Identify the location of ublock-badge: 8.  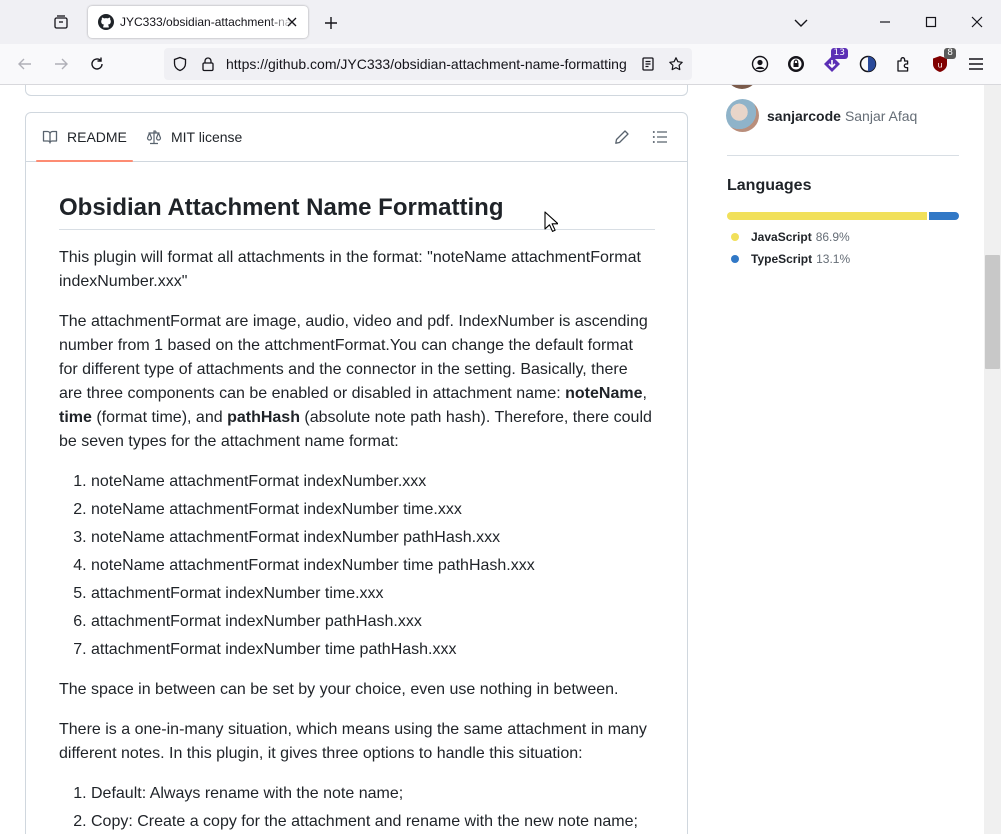
(950, 53).